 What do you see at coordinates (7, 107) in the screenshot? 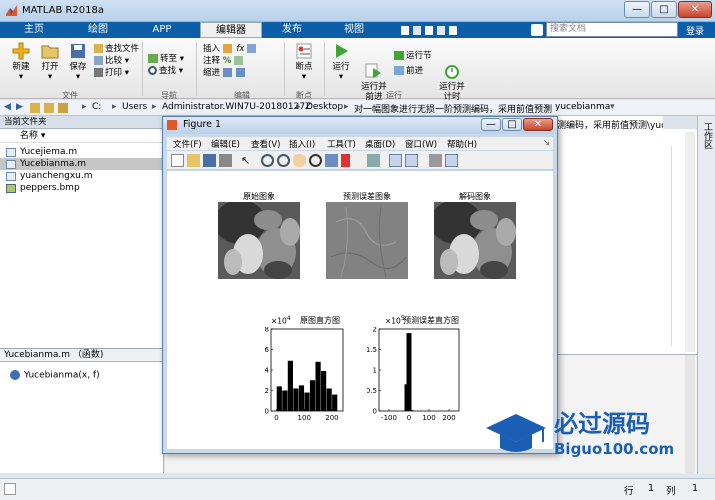
I see `back-icon: ◀` at bounding box center [7, 107].